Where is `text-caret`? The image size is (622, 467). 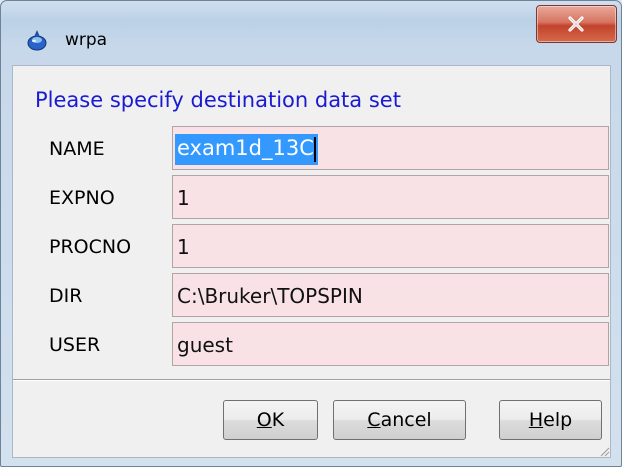
text-caret is located at coordinates (314, 149).